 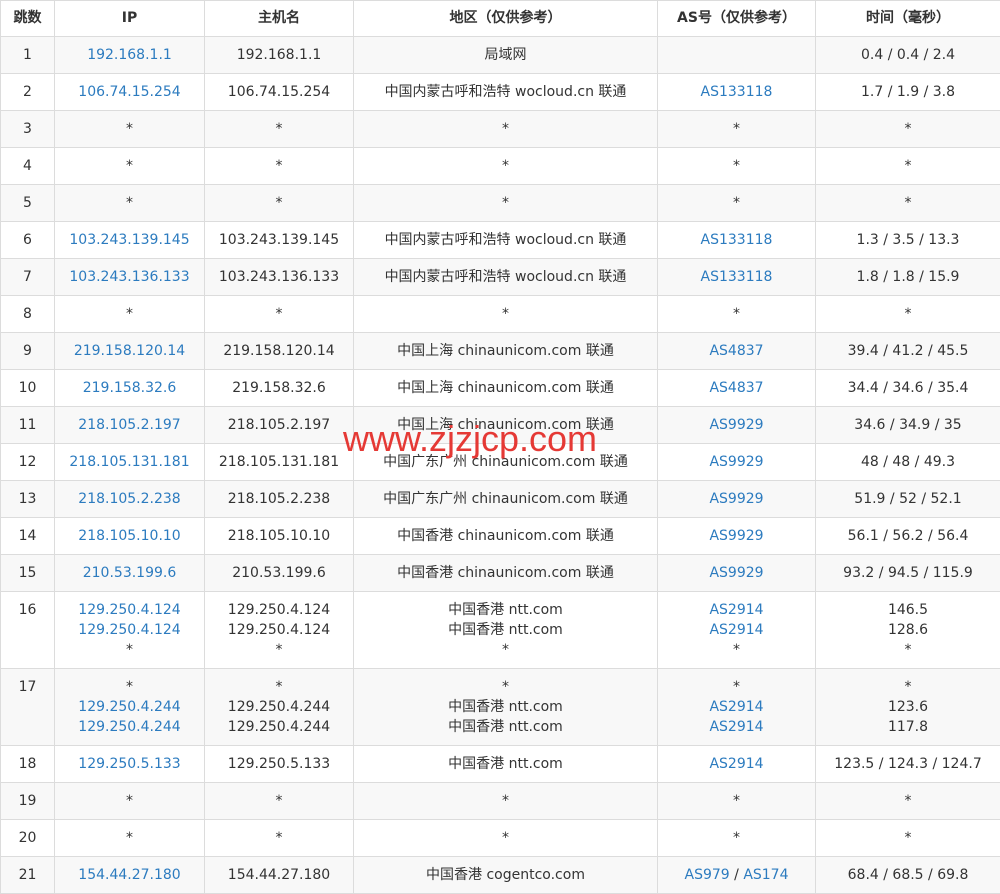 I want to click on ip-cell-value: 219.158.32.6, so click(x=129, y=388).